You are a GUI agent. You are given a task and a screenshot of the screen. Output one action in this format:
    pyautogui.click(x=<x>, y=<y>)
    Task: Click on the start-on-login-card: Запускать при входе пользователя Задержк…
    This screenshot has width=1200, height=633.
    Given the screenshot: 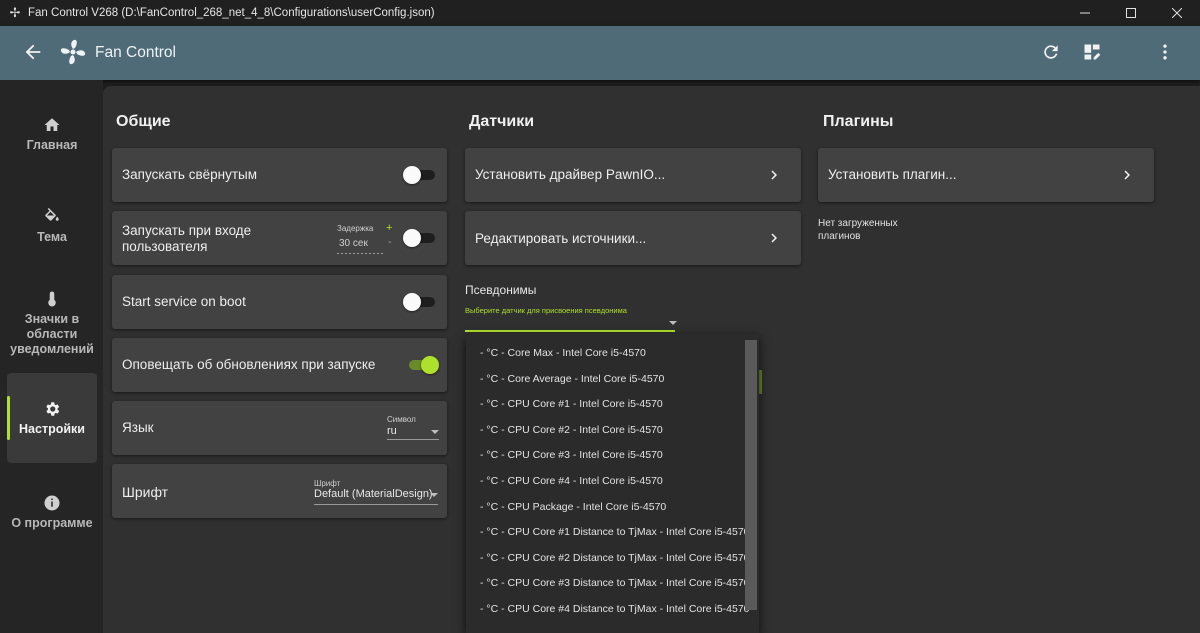 What is the action you would take?
    pyautogui.click(x=279, y=238)
    